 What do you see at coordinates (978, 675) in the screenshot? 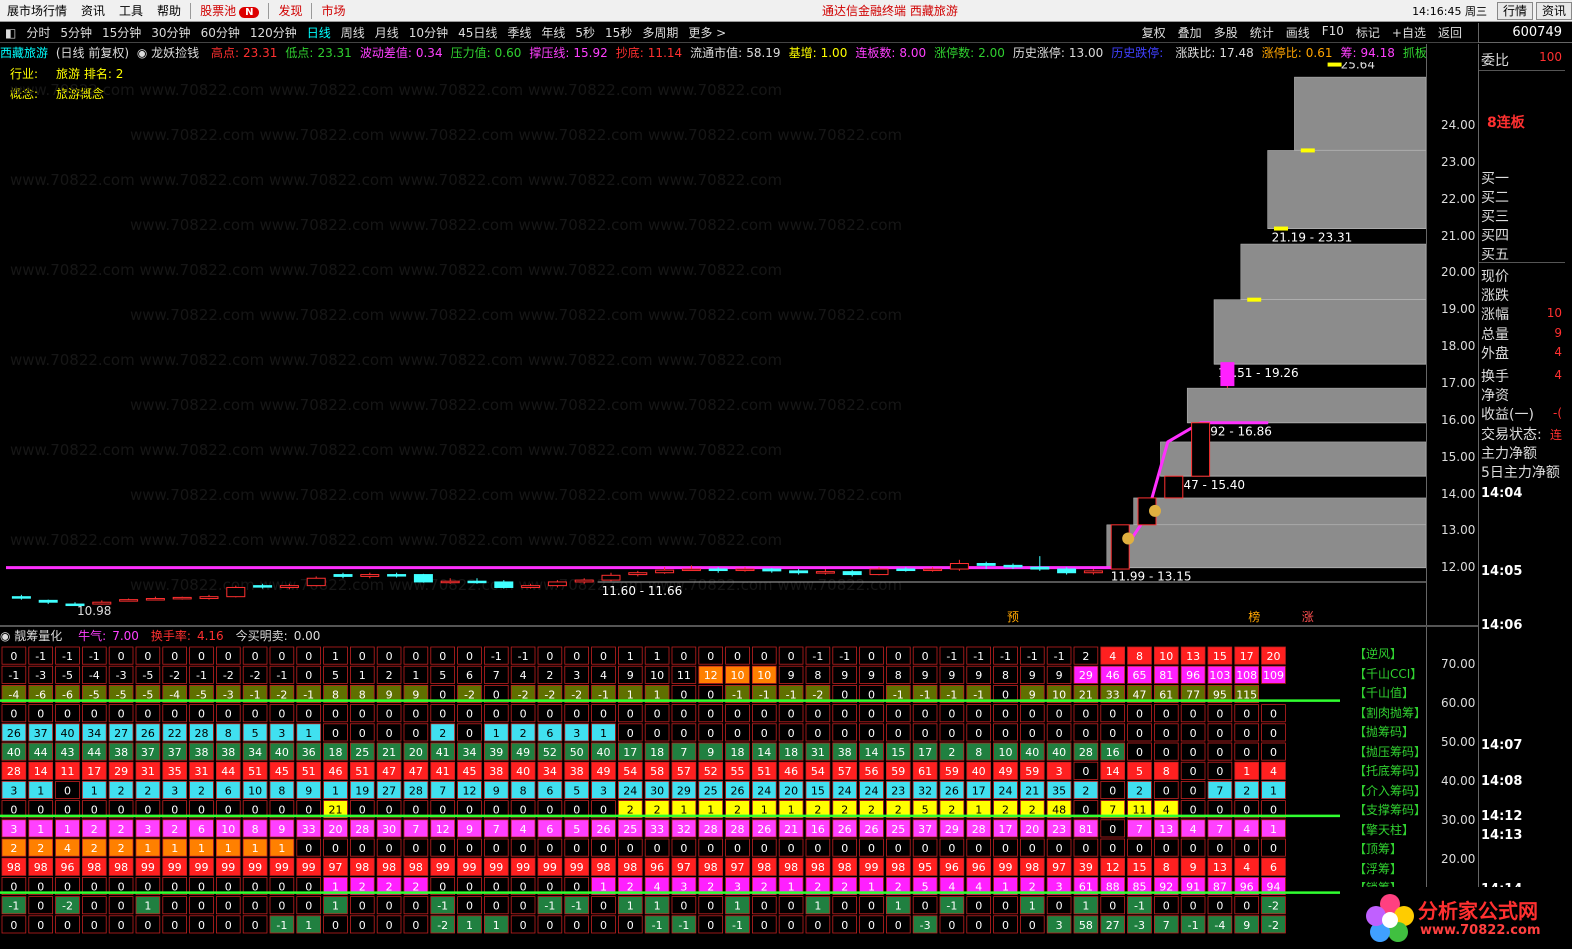
I see `chip-cell-value: 9` at bounding box center [978, 675].